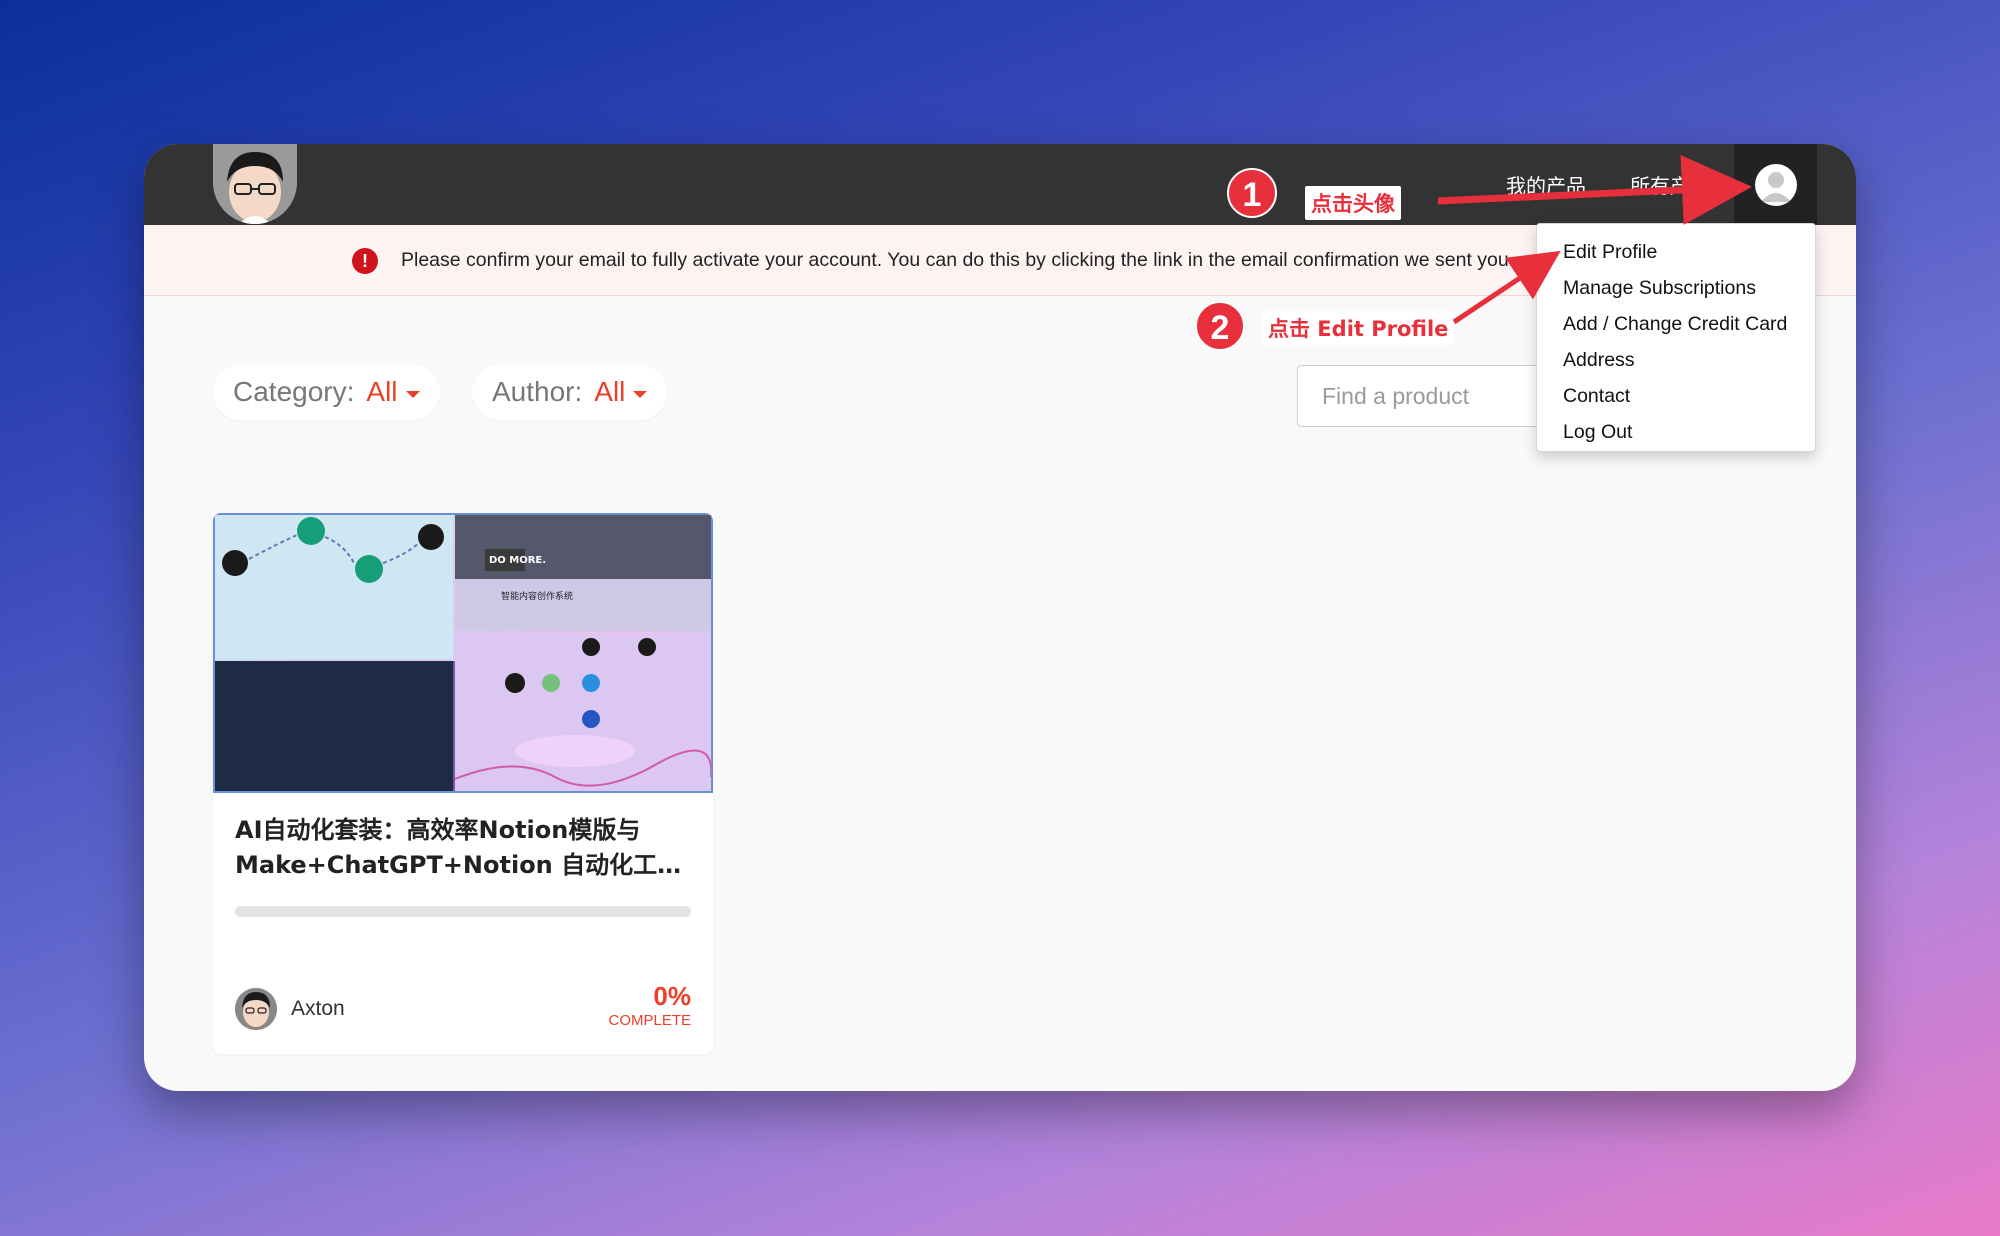  I want to click on author-name: Axton, so click(318, 1009).